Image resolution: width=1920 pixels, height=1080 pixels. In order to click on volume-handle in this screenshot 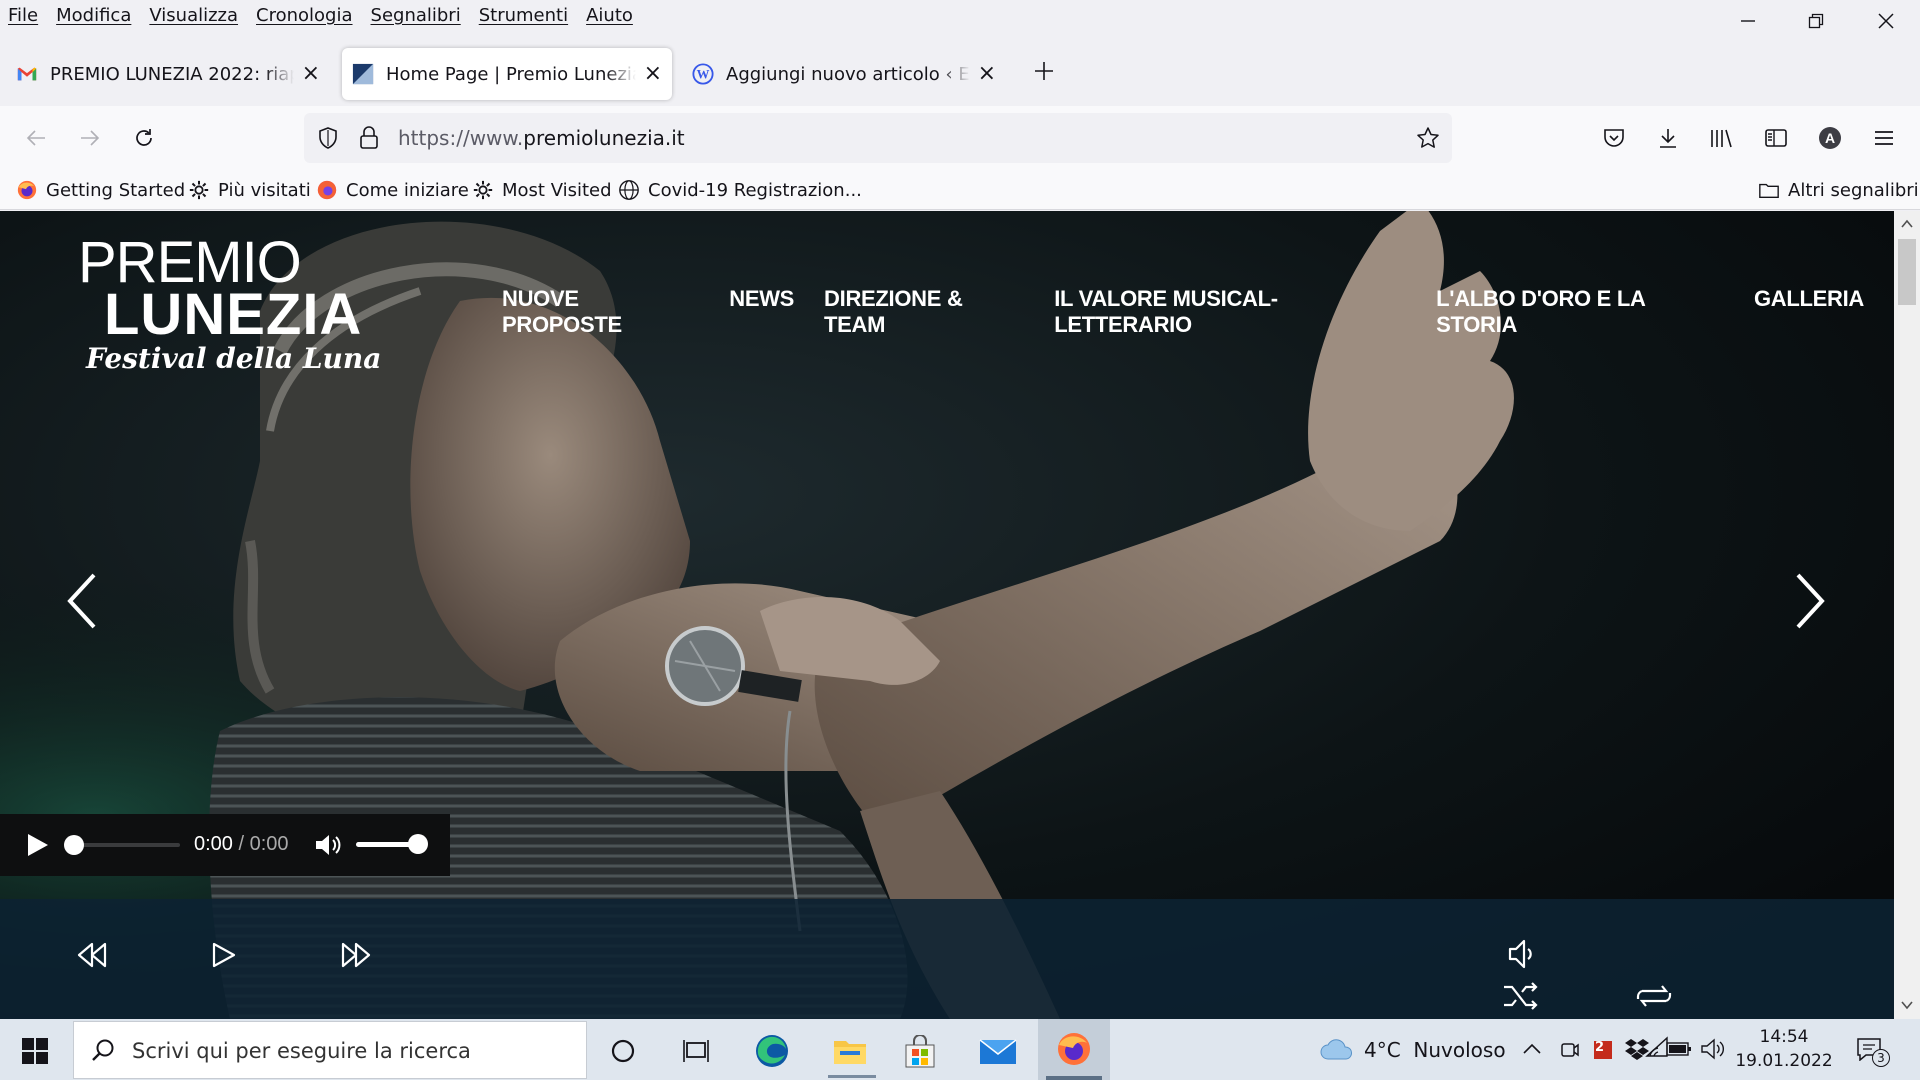, I will do `click(417, 844)`.